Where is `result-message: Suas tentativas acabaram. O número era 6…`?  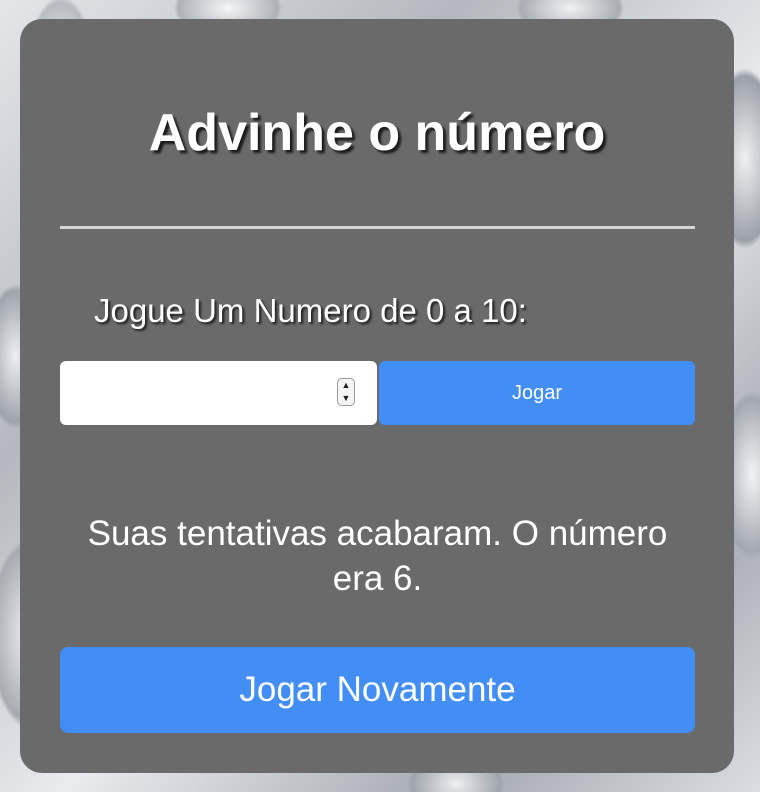 result-message: Suas tentativas acabaram. O número era 6… is located at coordinates (377, 556).